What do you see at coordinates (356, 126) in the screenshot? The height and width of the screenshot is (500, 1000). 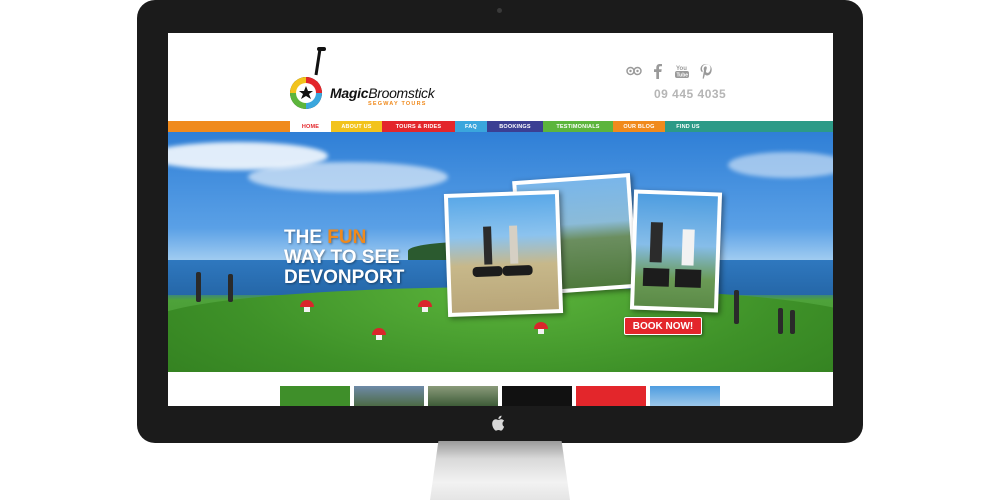 I see `nav-item-about-us: ABOUT US` at bounding box center [356, 126].